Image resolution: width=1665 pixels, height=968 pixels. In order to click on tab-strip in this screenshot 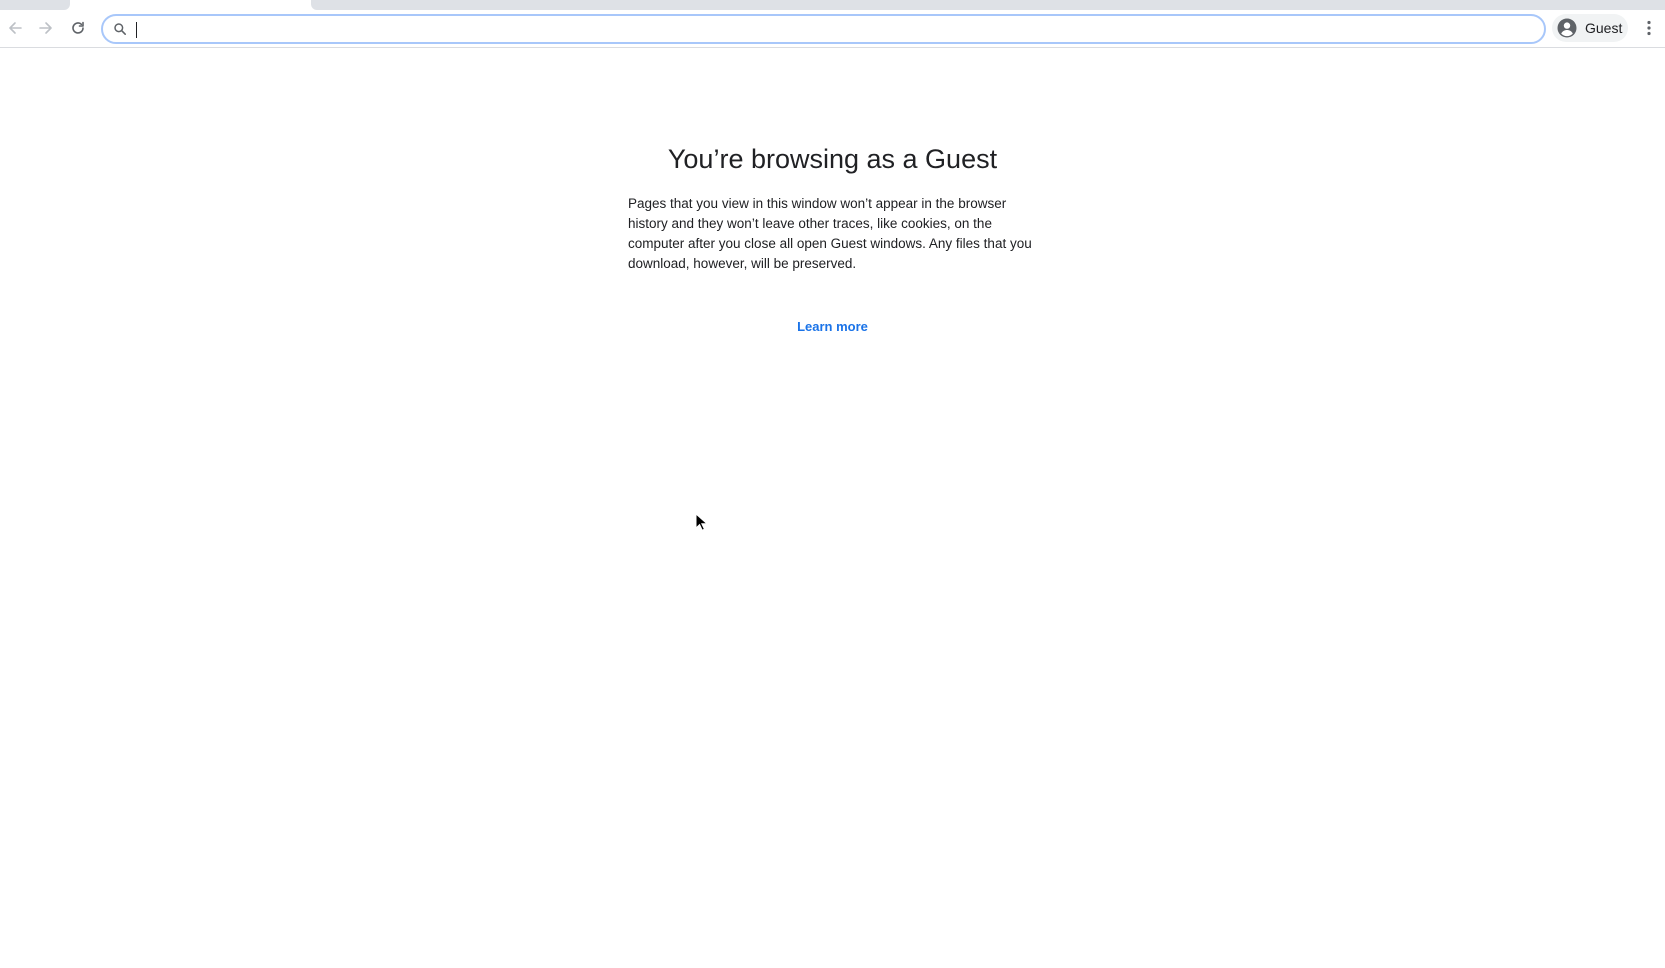, I will do `click(832, 5)`.